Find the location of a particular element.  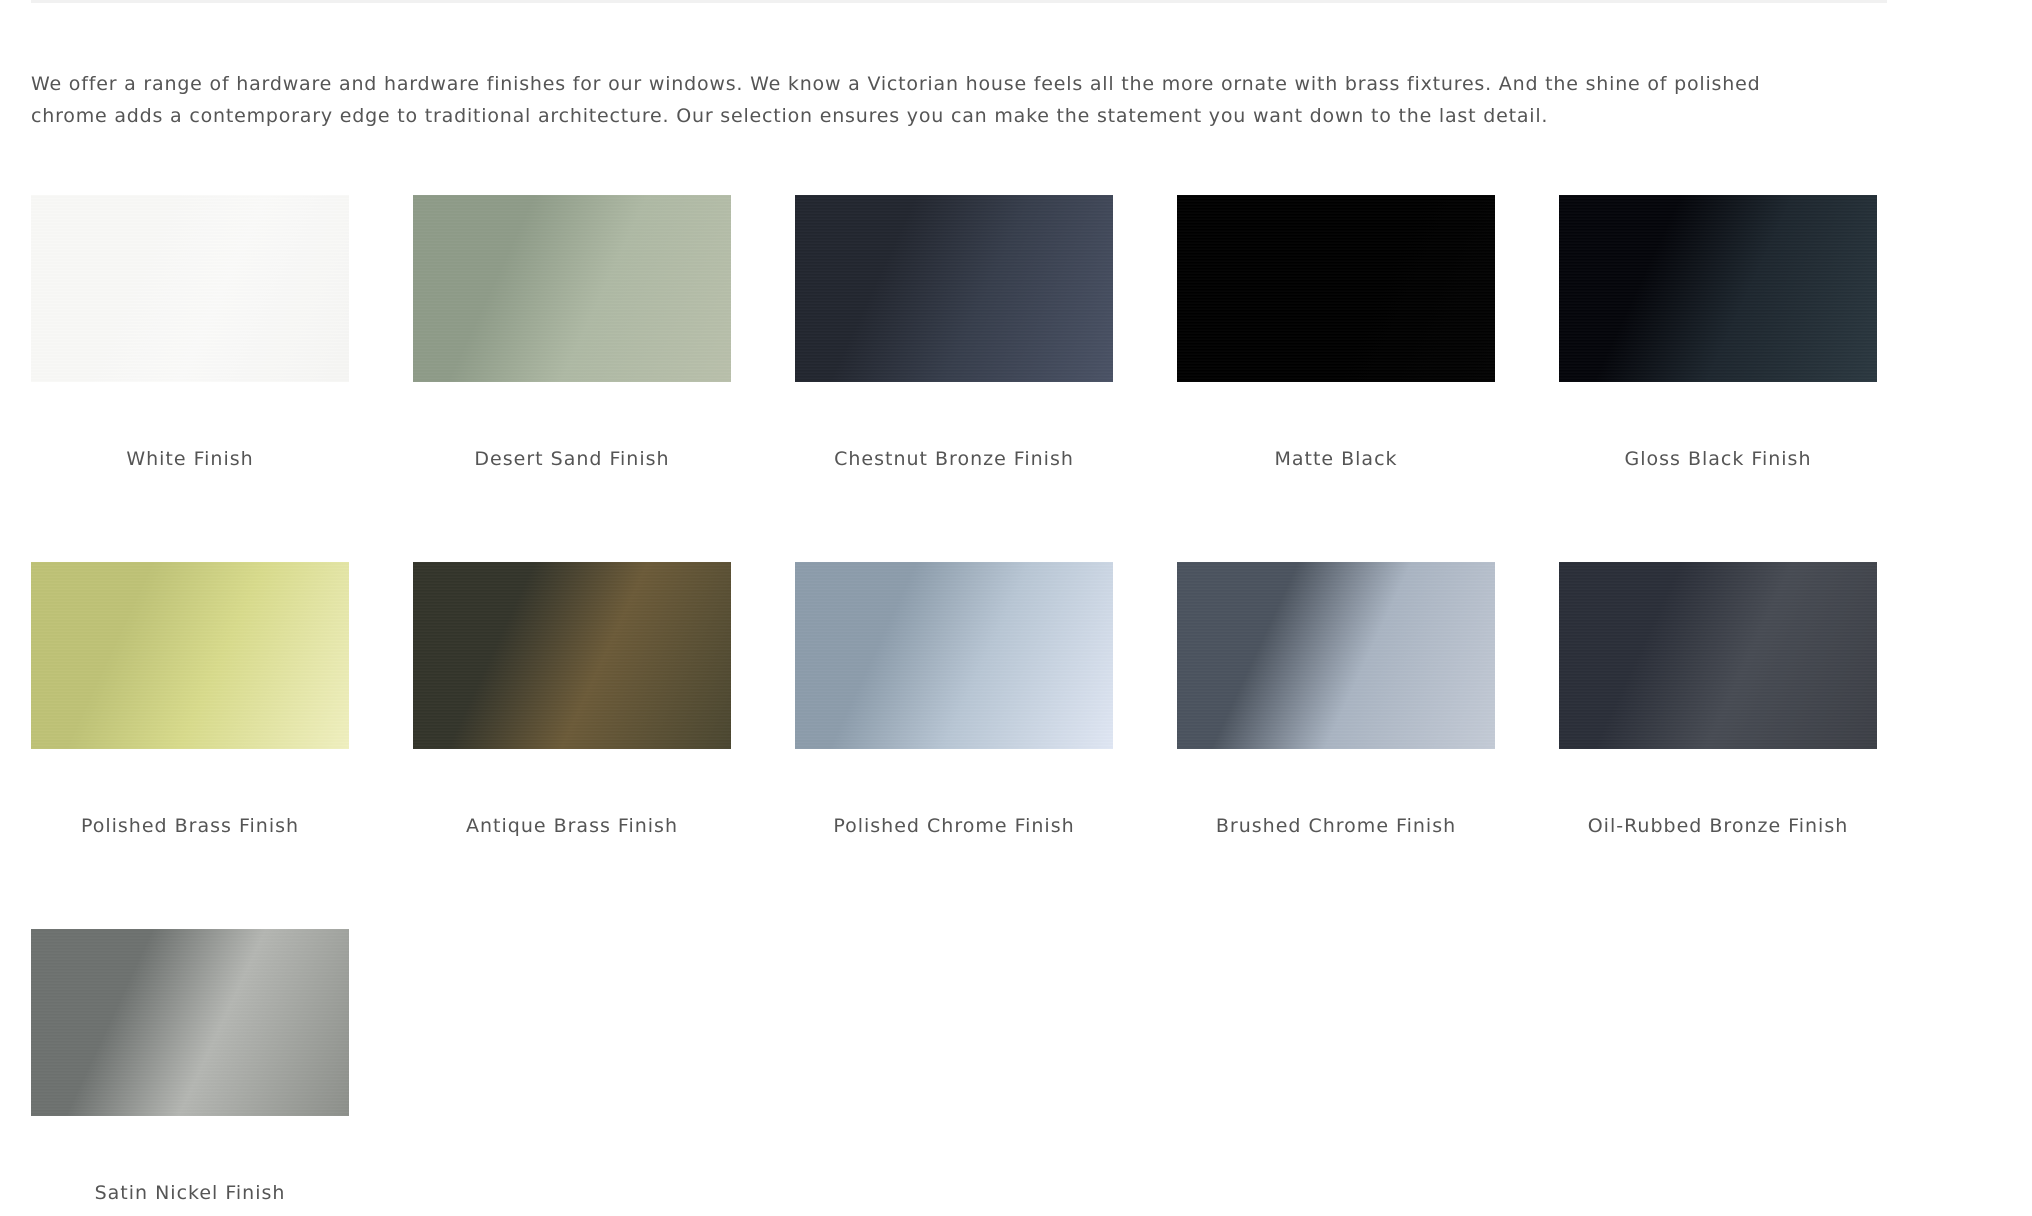

finish-card-chestnut-bronze: Chestnut Bronze Finish is located at coordinates (954, 345).